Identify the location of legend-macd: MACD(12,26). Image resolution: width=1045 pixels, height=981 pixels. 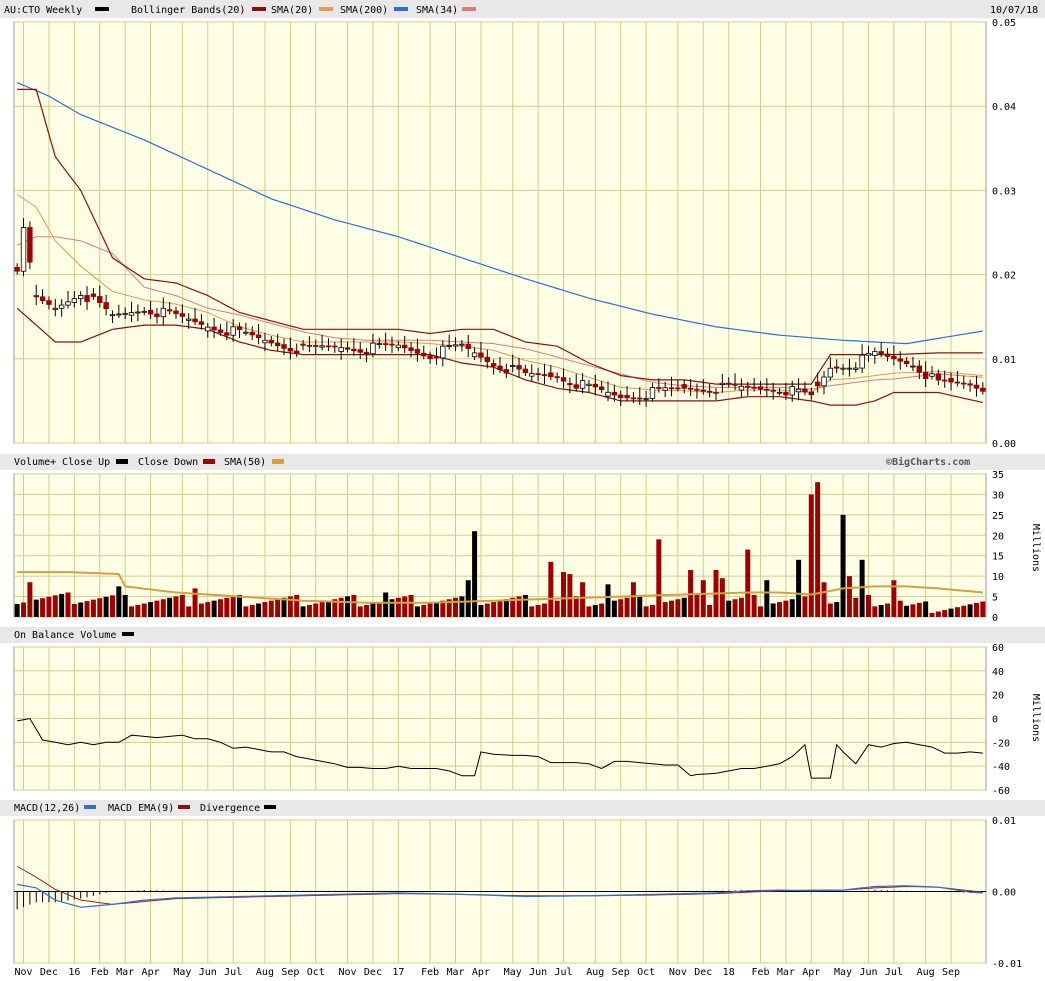
(47, 808).